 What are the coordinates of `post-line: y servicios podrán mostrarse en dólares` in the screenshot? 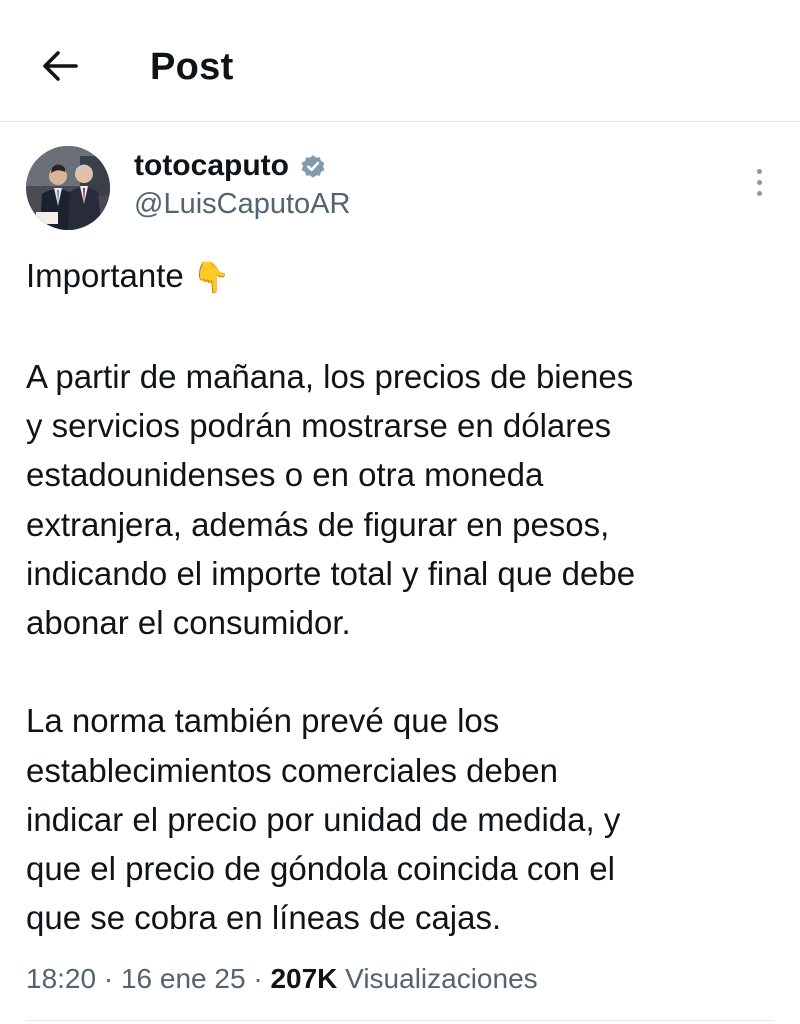 It's located at (319, 426).